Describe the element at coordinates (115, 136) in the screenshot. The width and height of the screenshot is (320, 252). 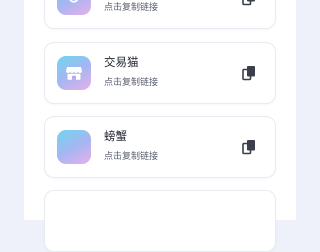
I see `app-name: 螃蟹` at that location.